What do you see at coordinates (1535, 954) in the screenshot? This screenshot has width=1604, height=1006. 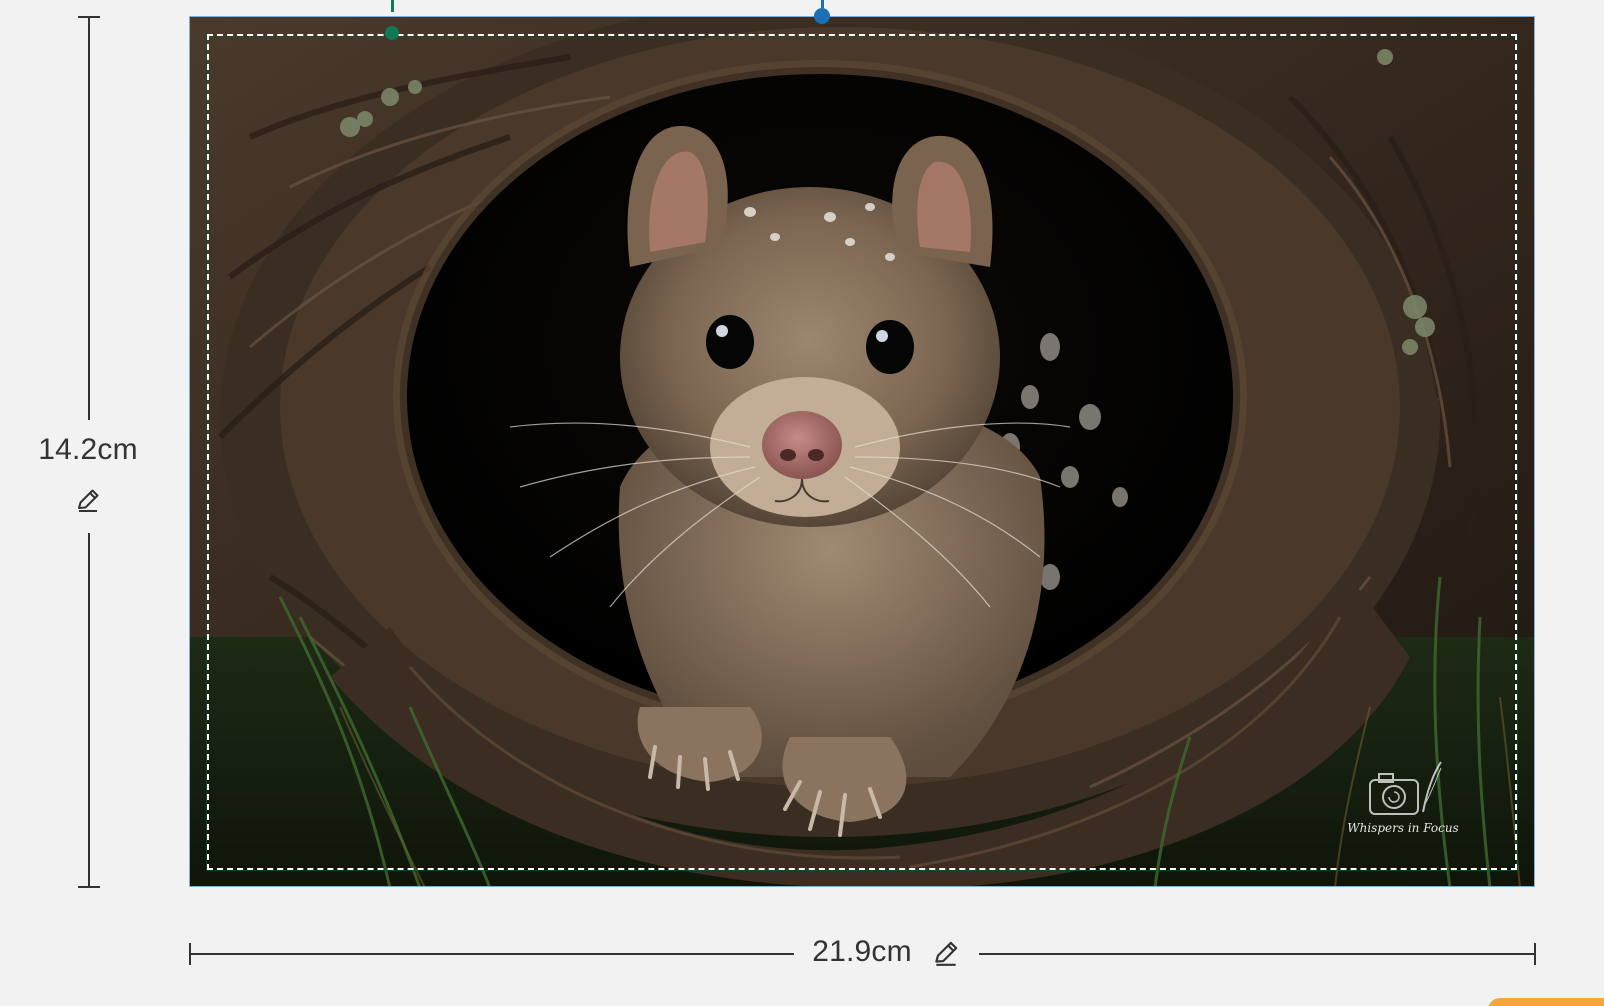 I see `width-ruler-right-cap` at bounding box center [1535, 954].